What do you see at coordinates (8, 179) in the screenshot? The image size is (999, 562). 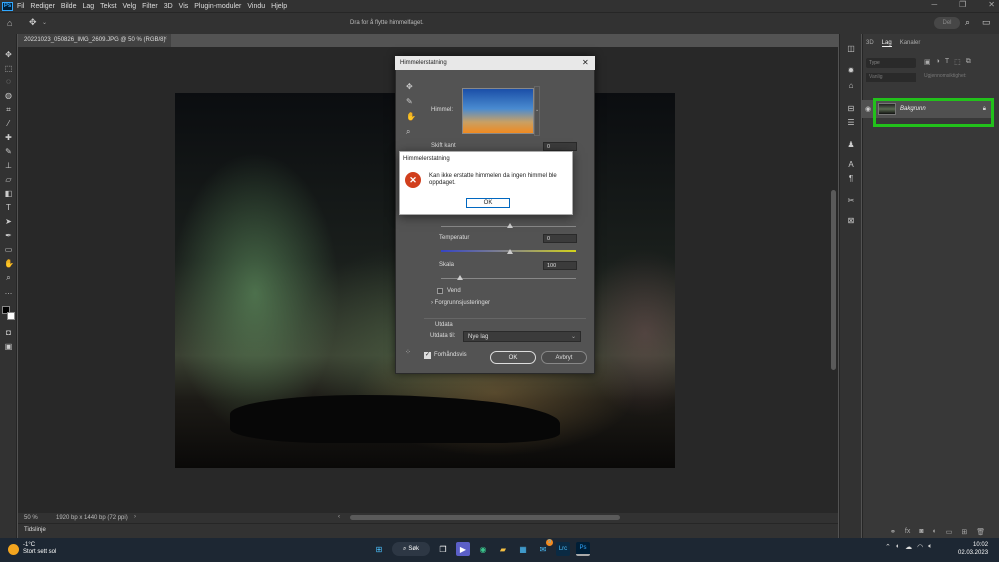 I see `eraser-tool-icon: ▱` at bounding box center [8, 179].